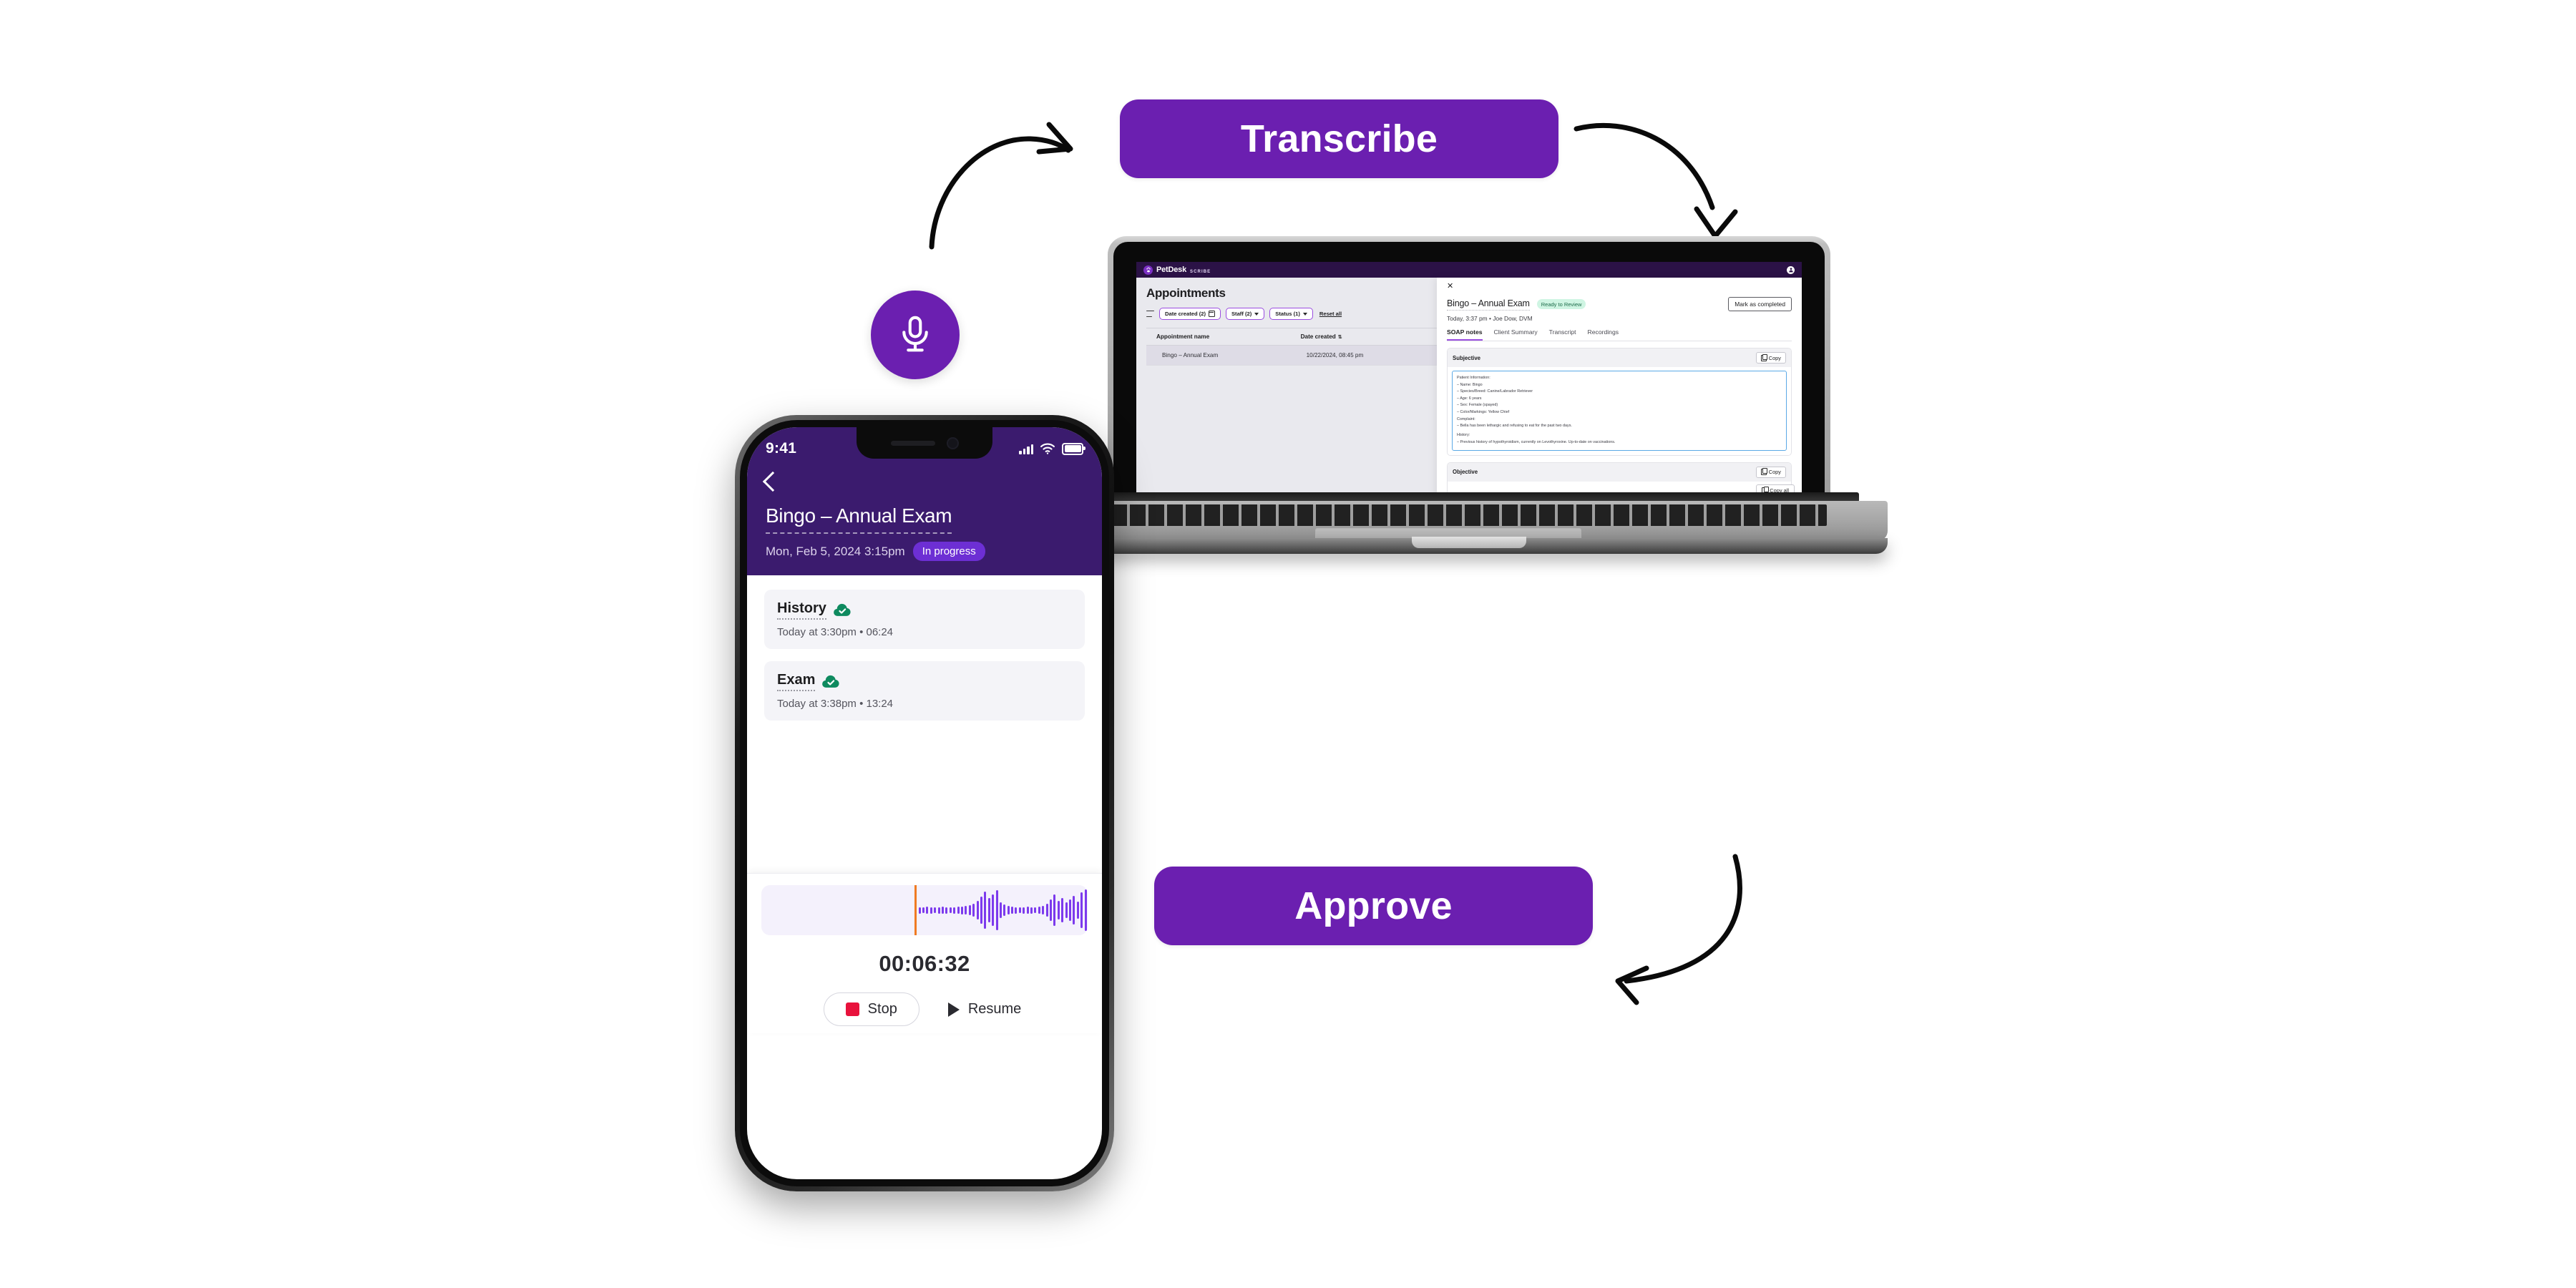 This screenshot has width=2576, height=1288. I want to click on table-row: Bingo – Annual Exam 10/22/2024, 08:45 pm, so click(1291, 355).